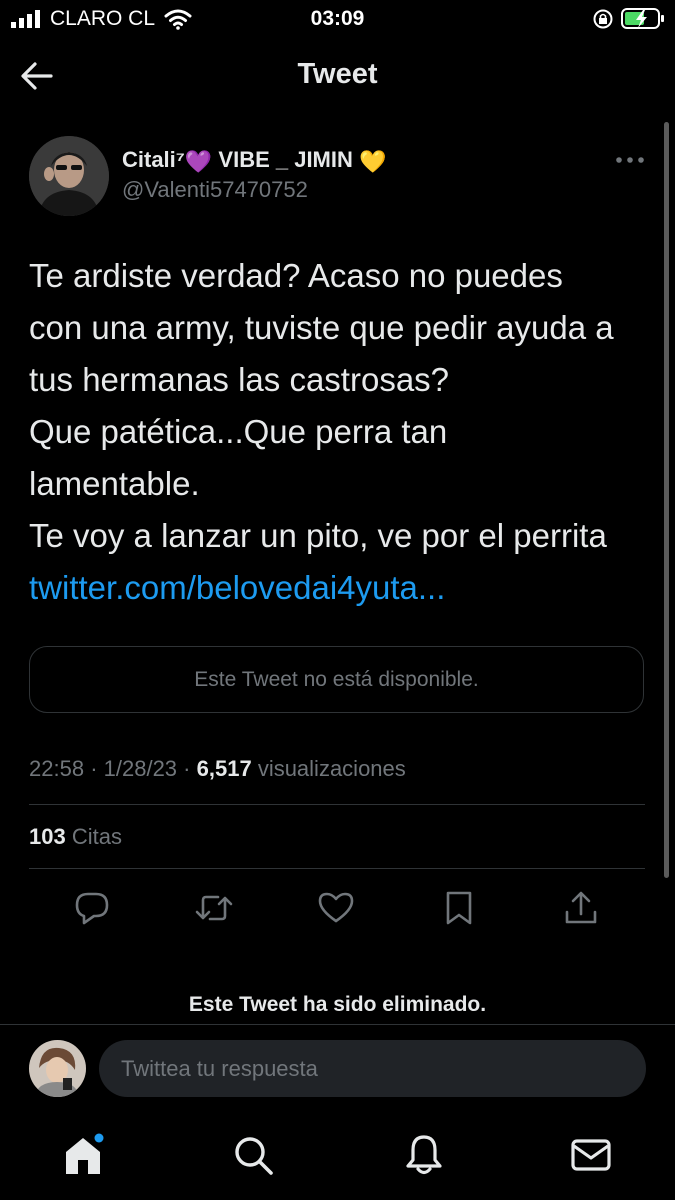 This screenshot has height=1200, width=675. Describe the element at coordinates (69, 176) in the screenshot. I see `author-avatar` at that location.